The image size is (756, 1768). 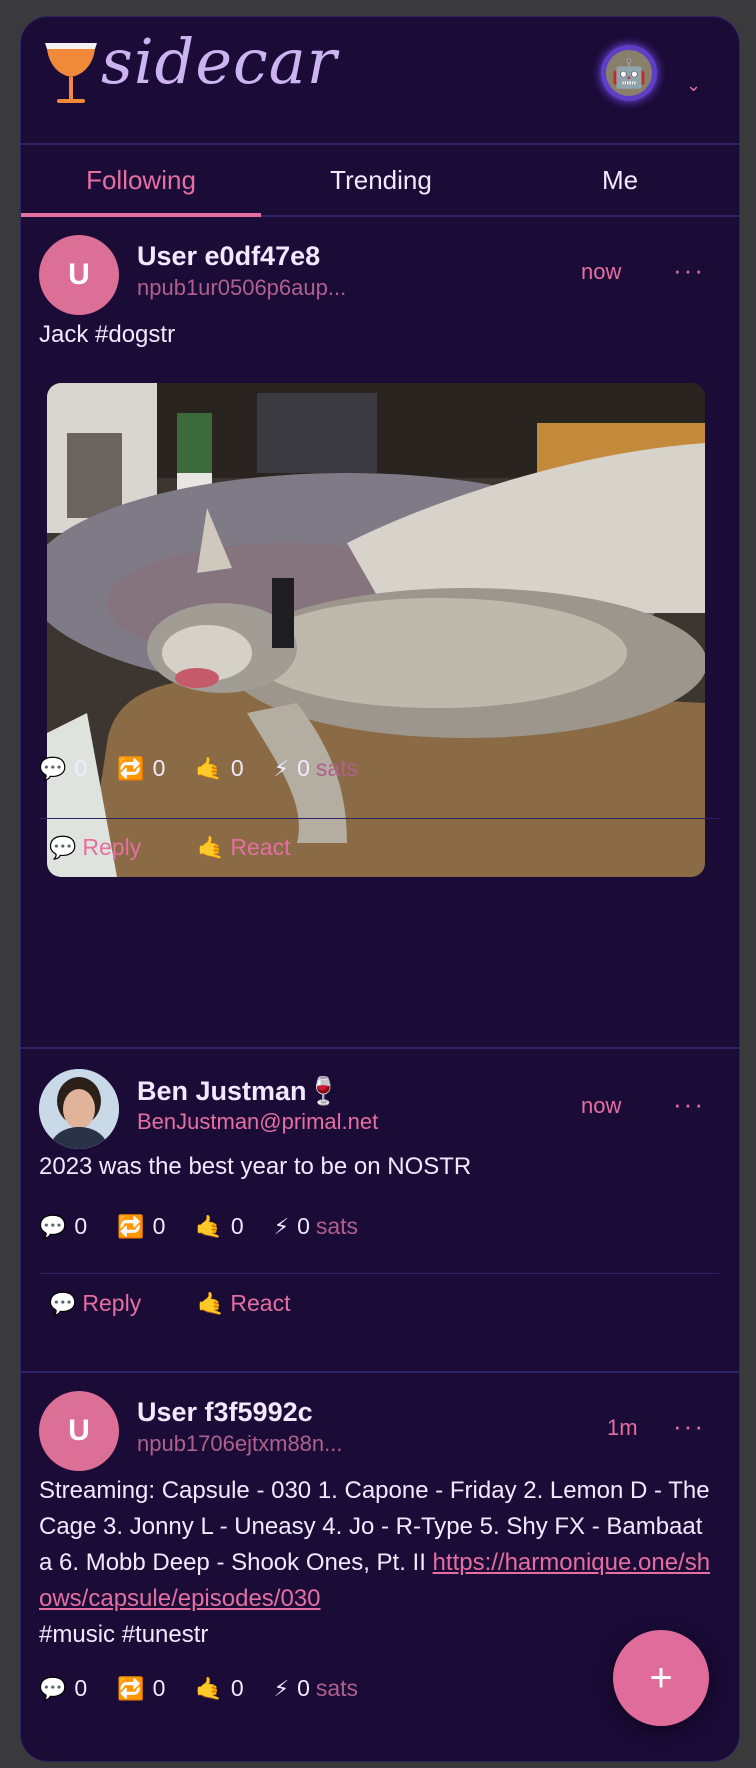 I want to click on chevron-down-icon: ⌄, so click(x=693, y=85).